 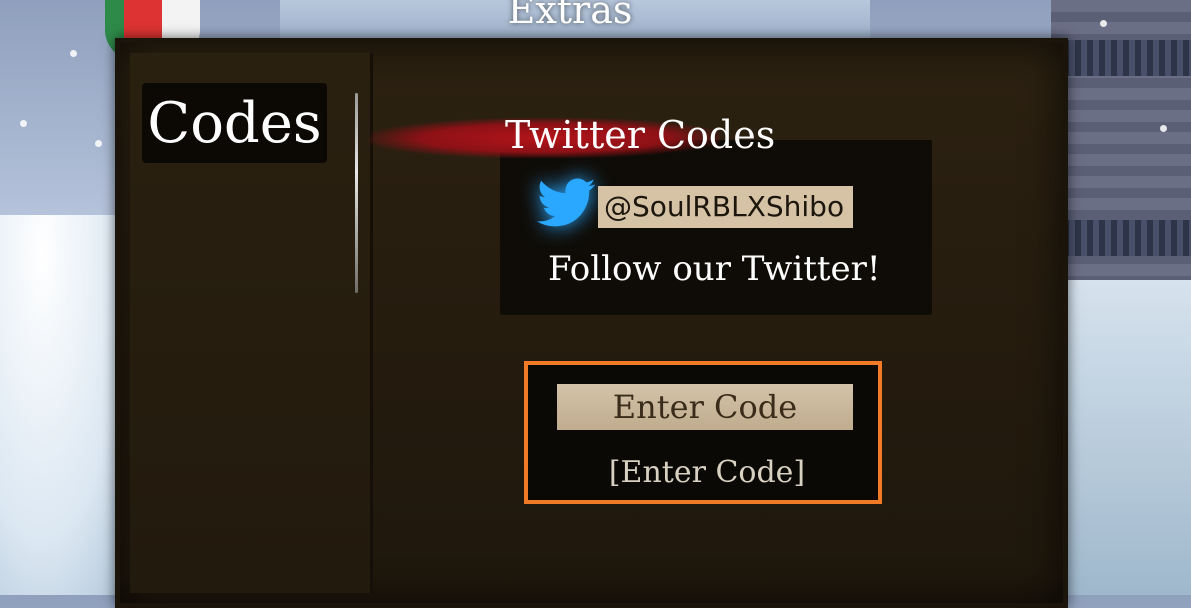 I want to click on twitter-bird-icon, so click(x=566, y=202).